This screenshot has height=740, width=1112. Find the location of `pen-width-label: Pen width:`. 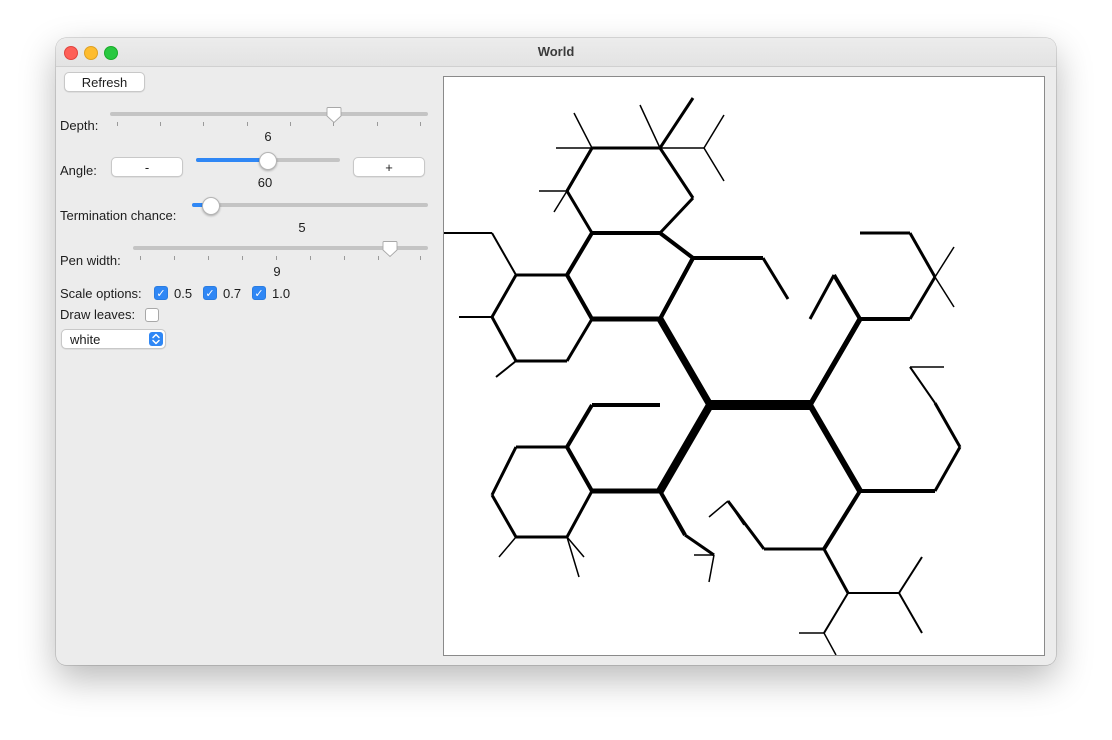

pen-width-label: Pen width: is located at coordinates (90, 260).